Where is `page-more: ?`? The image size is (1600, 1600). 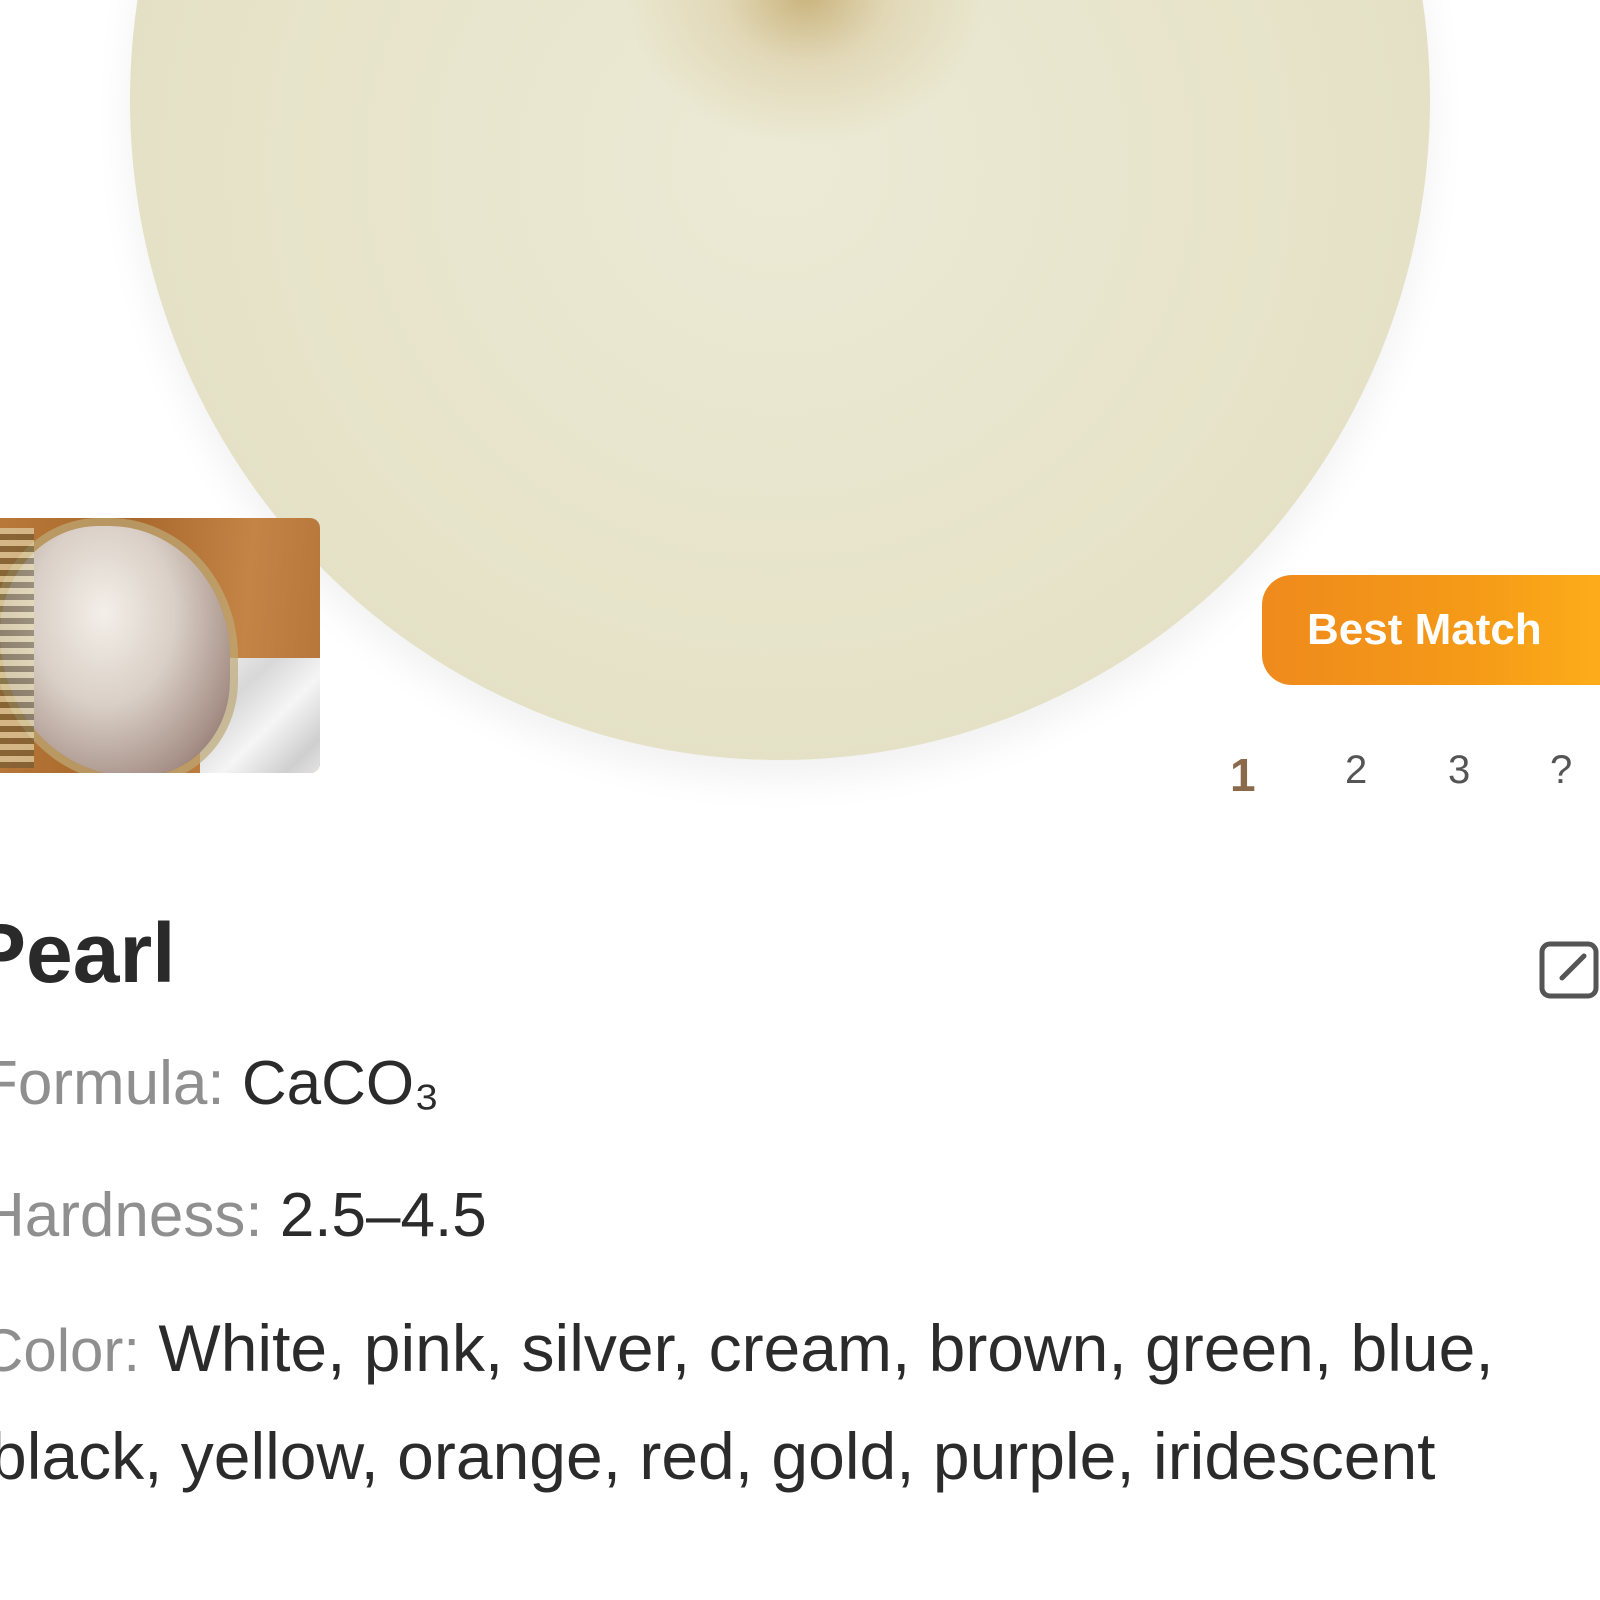
page-more: ? is located at coordinates (1561, 770).